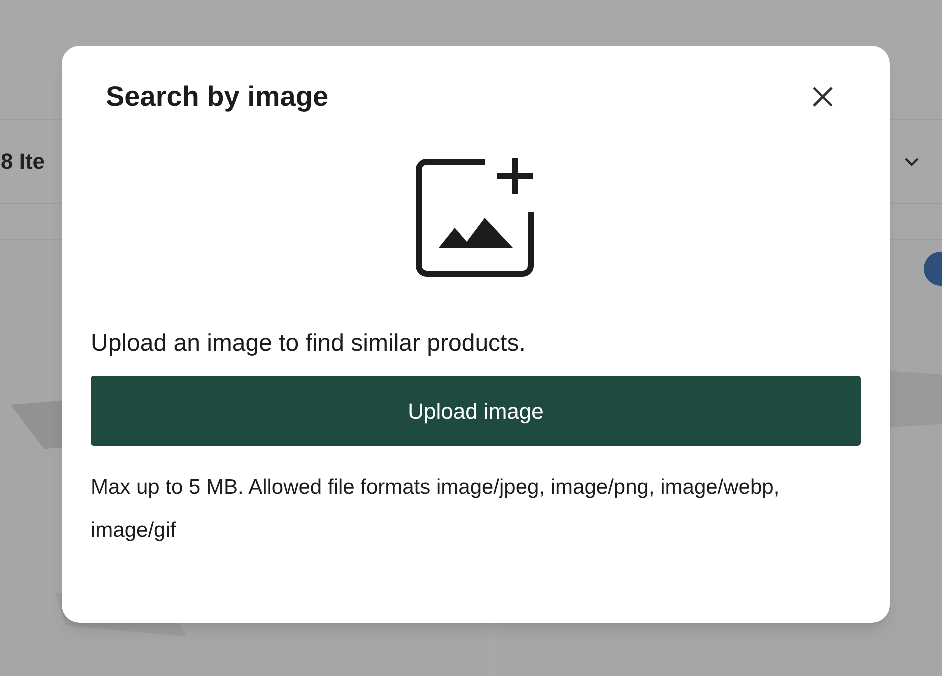  I want to click on upload-image-button: Upload image, so click(476, 411).